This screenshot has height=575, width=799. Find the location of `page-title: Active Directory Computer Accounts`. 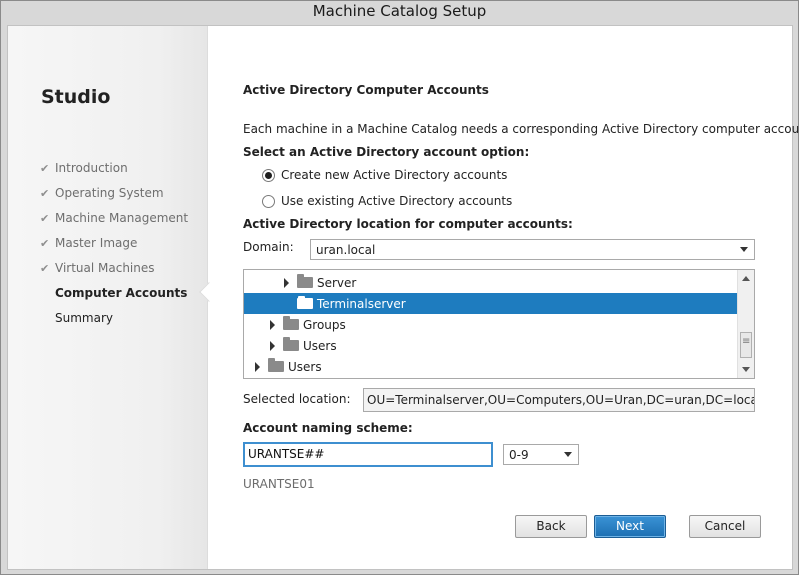

page-title: Active Directory Computer Accounts is located at coordinates (366, 90).